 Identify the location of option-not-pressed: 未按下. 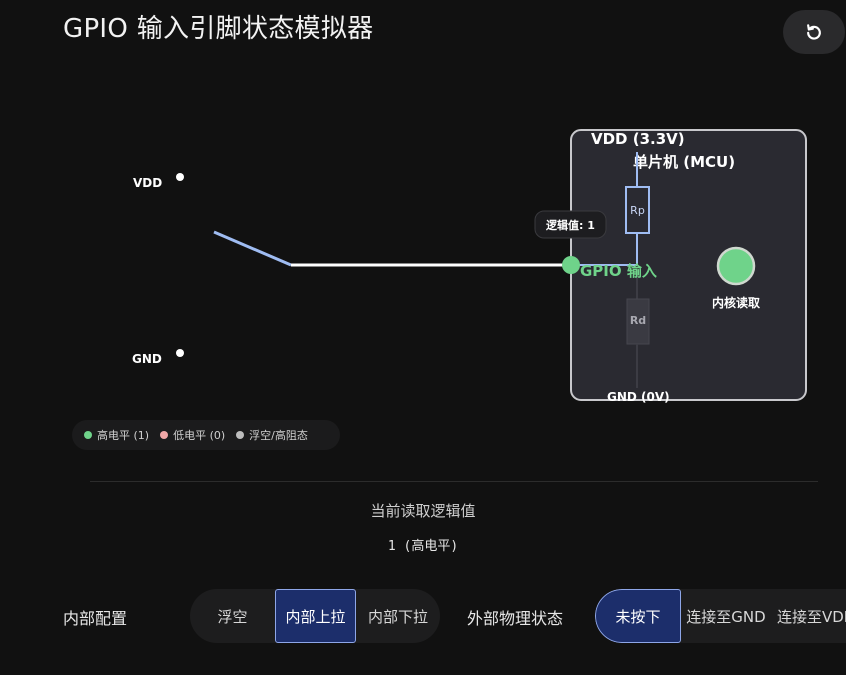
(638, 616).